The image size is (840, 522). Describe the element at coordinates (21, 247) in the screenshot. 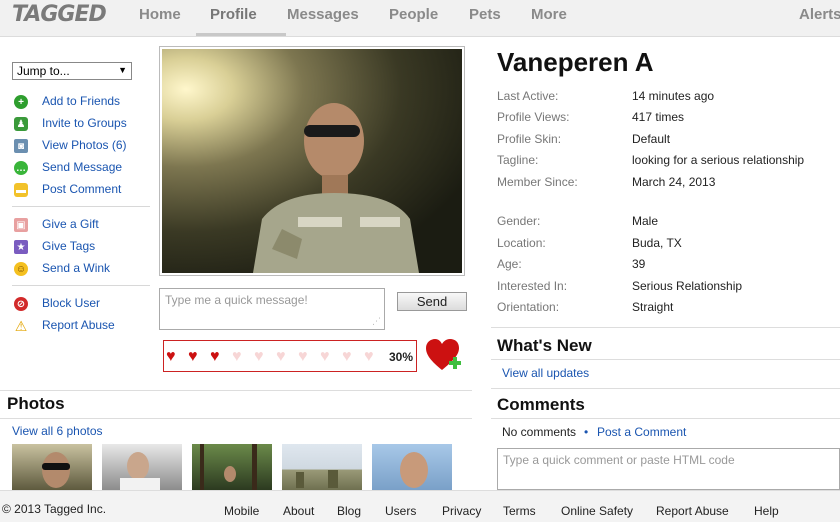

I see `star-icon: ★` at that location.